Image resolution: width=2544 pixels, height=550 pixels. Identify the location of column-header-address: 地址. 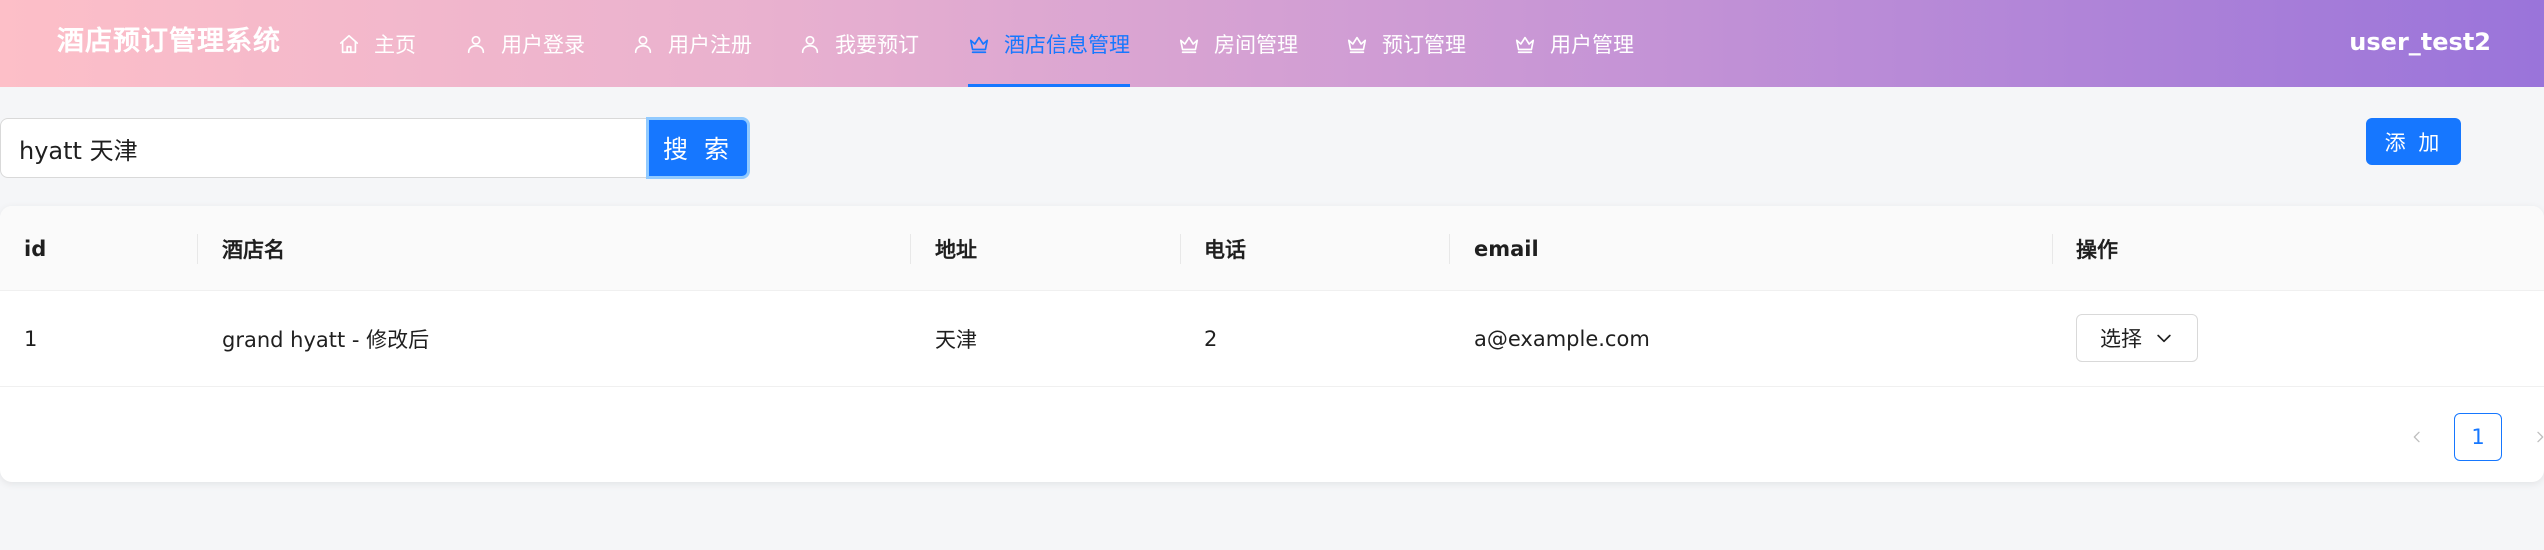
(956, 249).